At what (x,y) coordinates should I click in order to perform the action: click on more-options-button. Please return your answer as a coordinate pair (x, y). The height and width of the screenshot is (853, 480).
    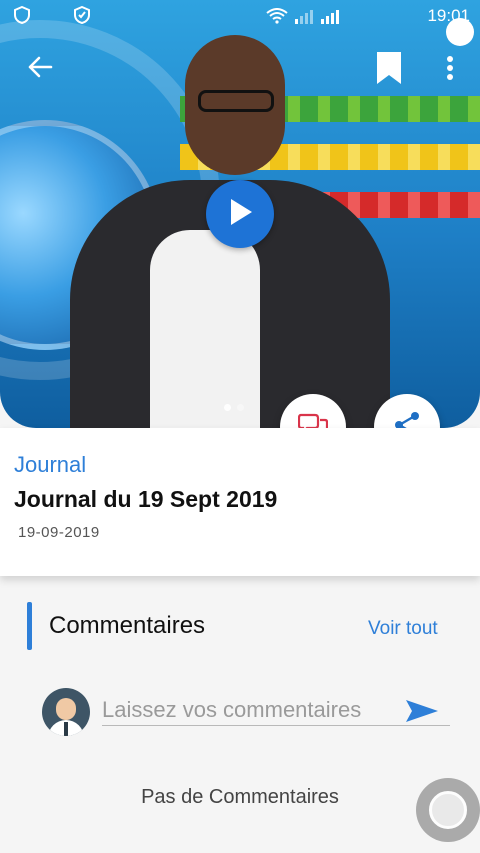
    Looking at the image, I should click on (450, 70).